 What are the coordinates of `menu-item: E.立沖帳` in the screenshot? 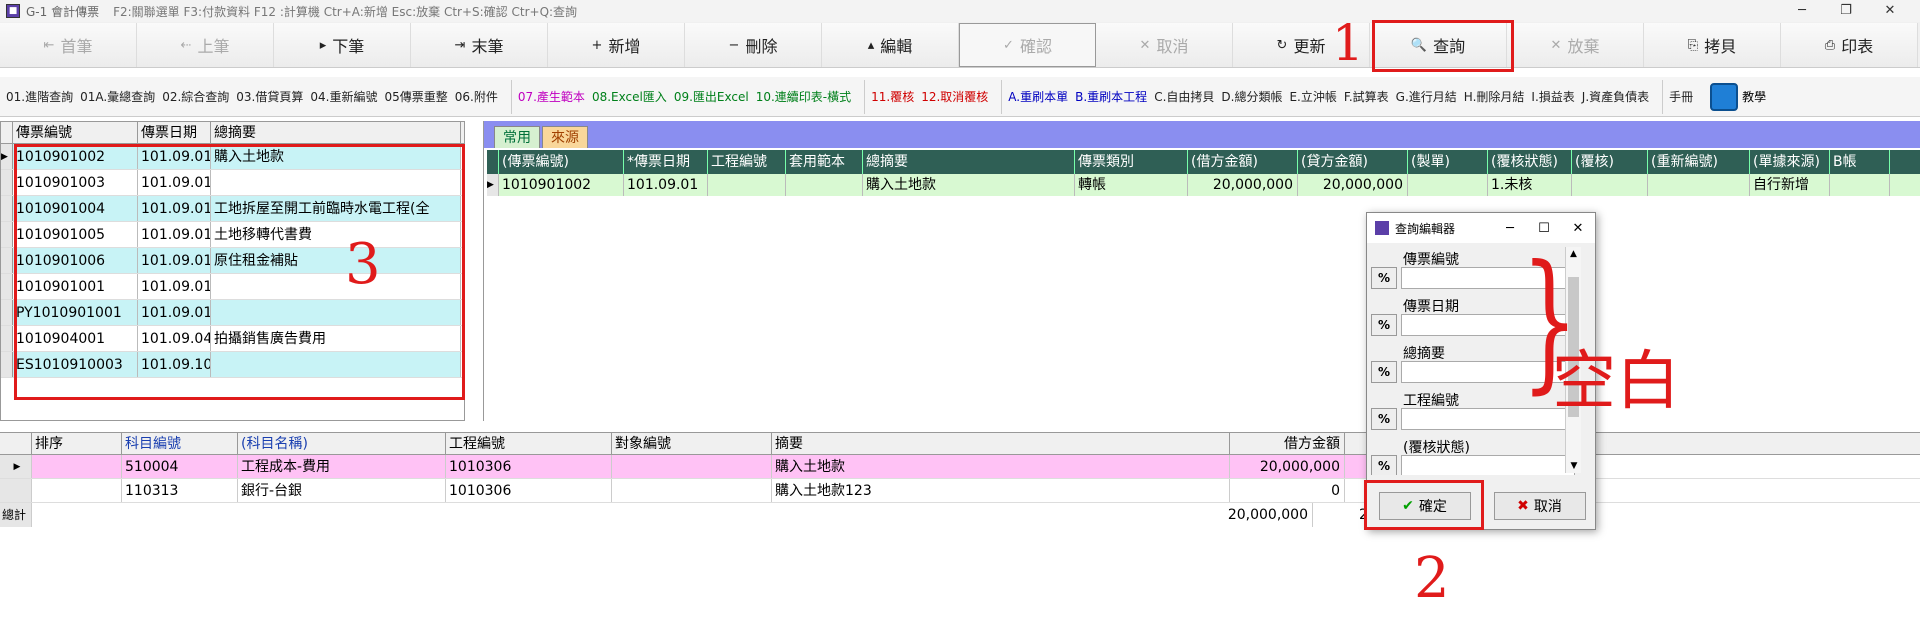 It's located at (1312, 96).